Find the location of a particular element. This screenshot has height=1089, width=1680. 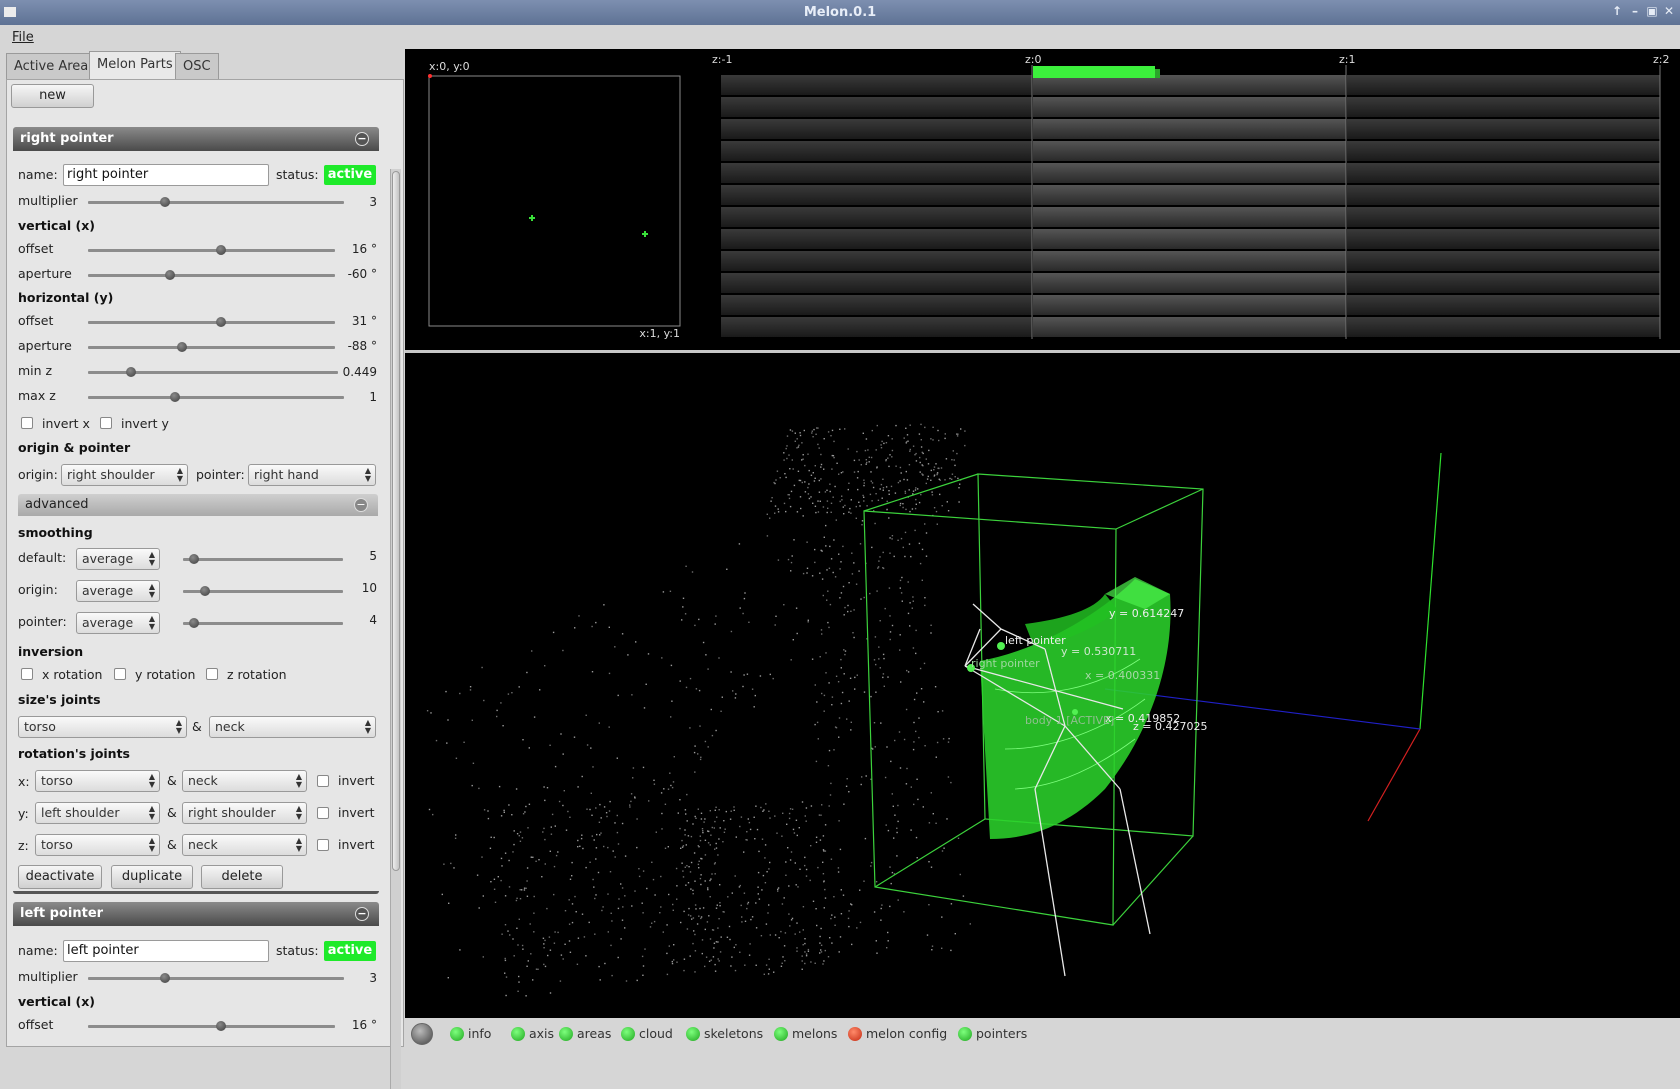

rotation-z-joint-a-select: torso ▲ ▼ is located at coordinates (97, 845).